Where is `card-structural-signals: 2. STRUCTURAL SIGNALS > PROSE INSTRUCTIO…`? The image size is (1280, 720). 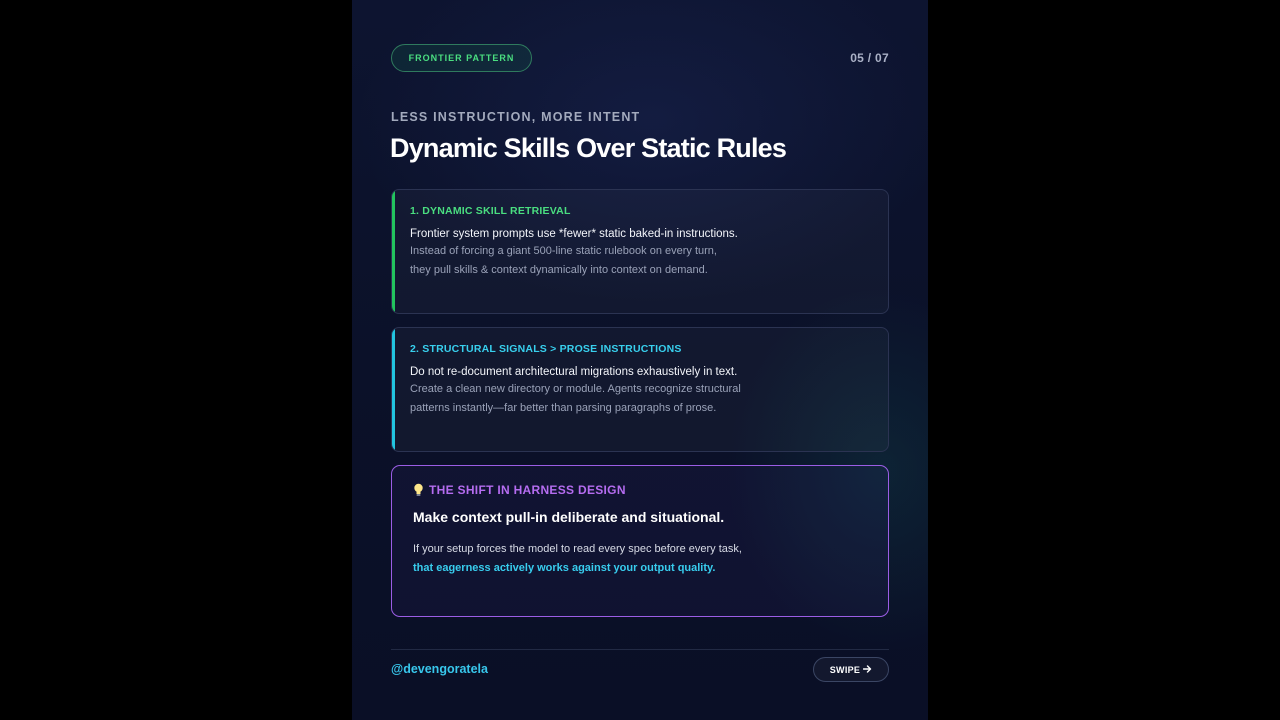
card-structural-signals: 2. STRUCTURAL SIGNALS > PROSE INSTRUCTIO… is located at coordinates (640, 389).